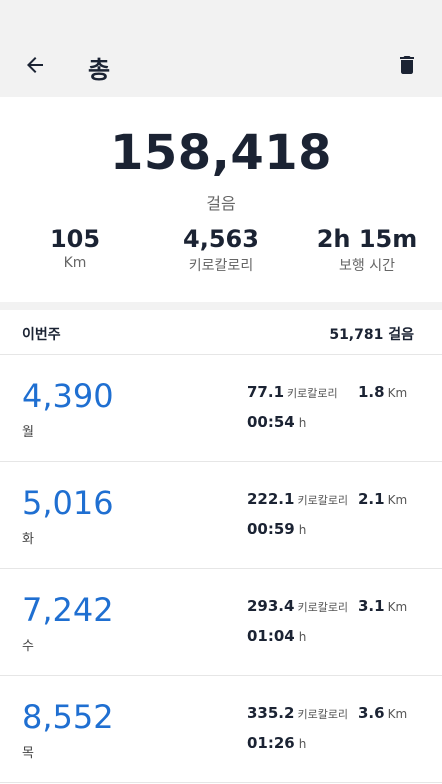  I want to click on day-distance: 2.1 Km, so click(382, 499).